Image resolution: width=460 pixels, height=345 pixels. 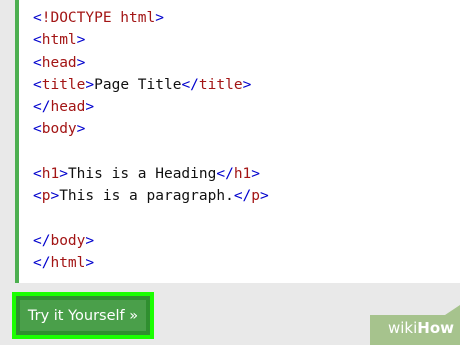 I want to click on code-line: <title>Page Title</title>, so click(x=151, y=85).